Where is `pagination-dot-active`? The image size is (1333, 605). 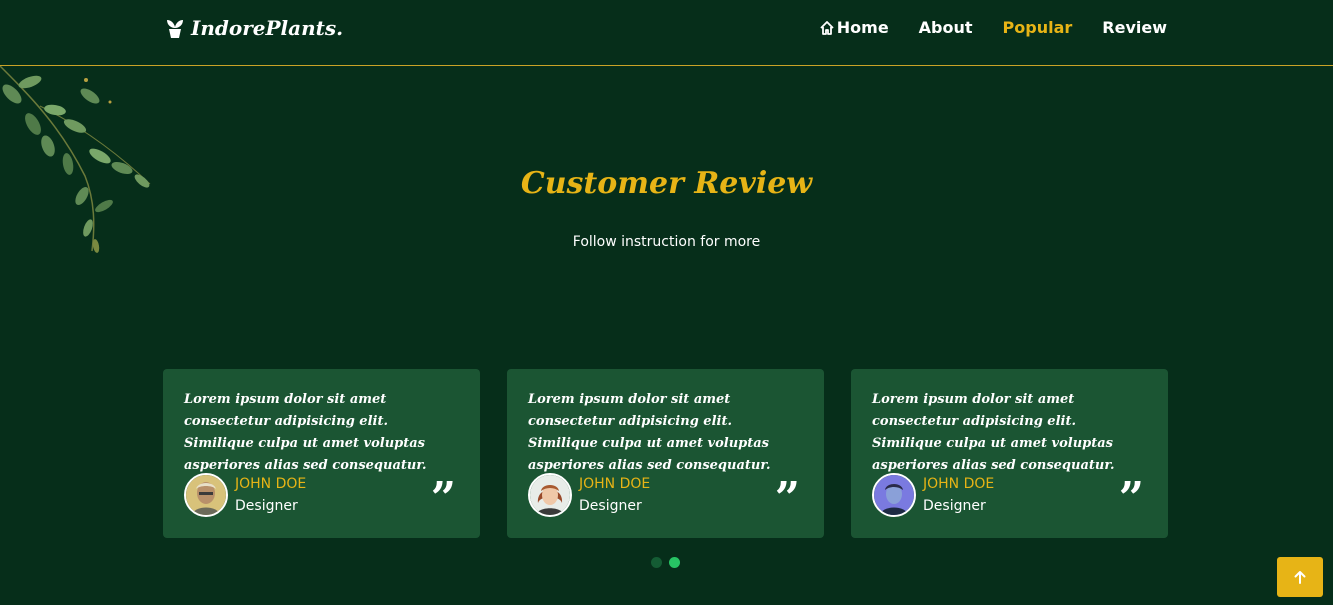
pagination-dot-active is located at coordinates (674, 562).